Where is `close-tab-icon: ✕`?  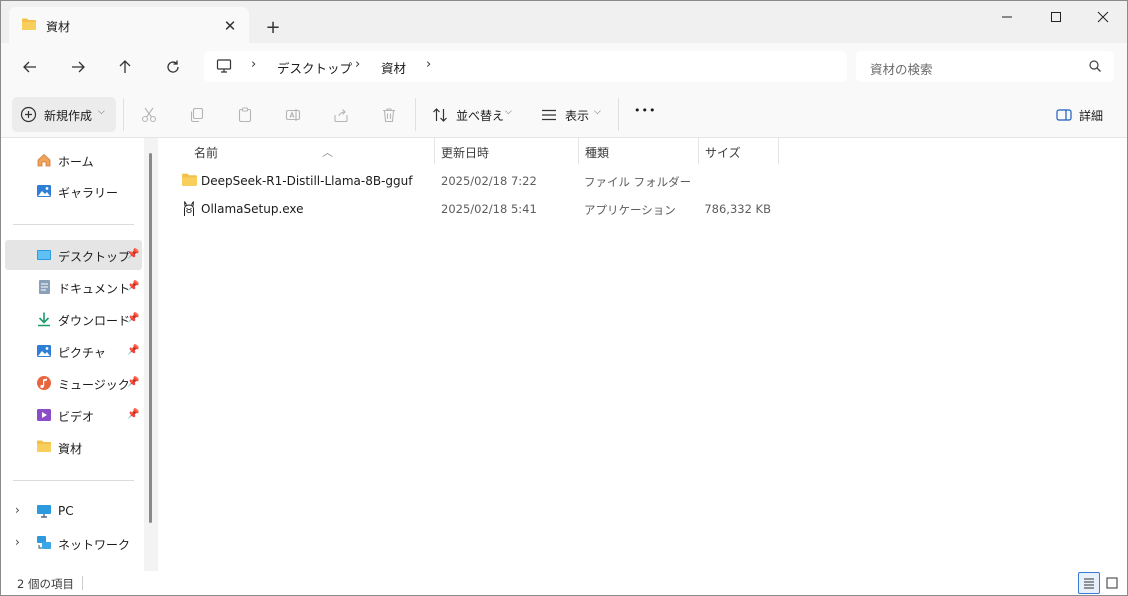 close-tab-icon: ✕ is located at coordinates (230, 26).